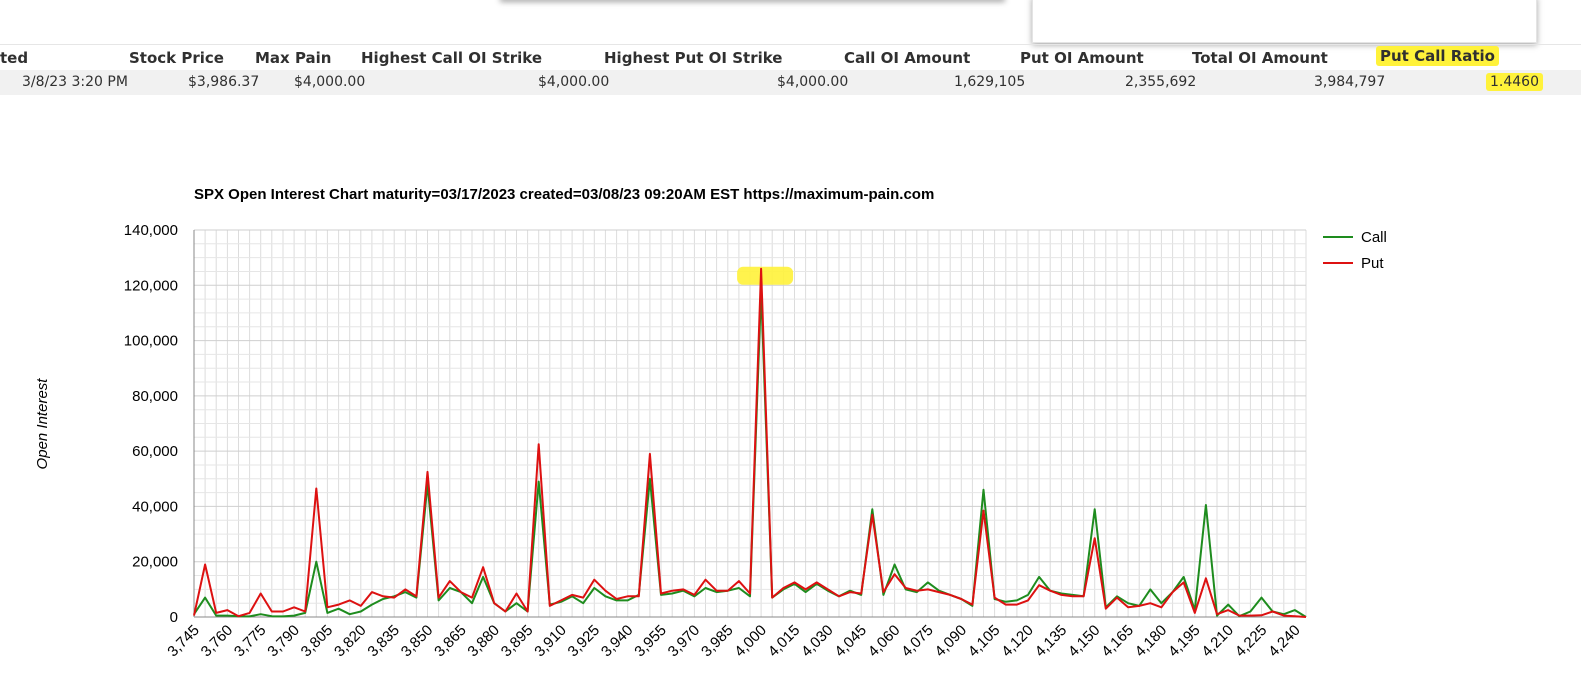 The height and width of the screenshot is (682, 1581). What do you see at coordinates (1084, 641) in the screenshot?
I see `x-tick-label: 4,150` at bounding box center [1084, 641].